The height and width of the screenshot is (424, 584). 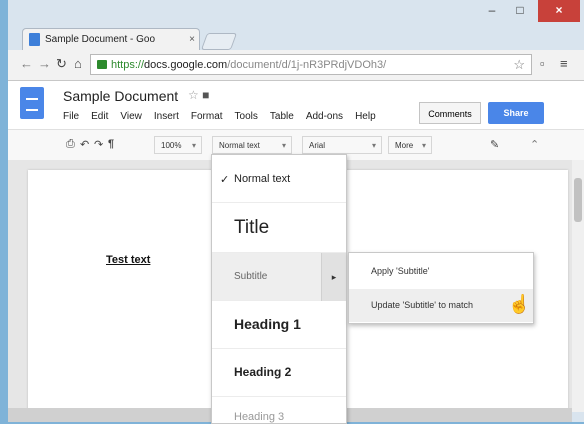 I want to click on maximize-button: □, so click(x=520, y=11).